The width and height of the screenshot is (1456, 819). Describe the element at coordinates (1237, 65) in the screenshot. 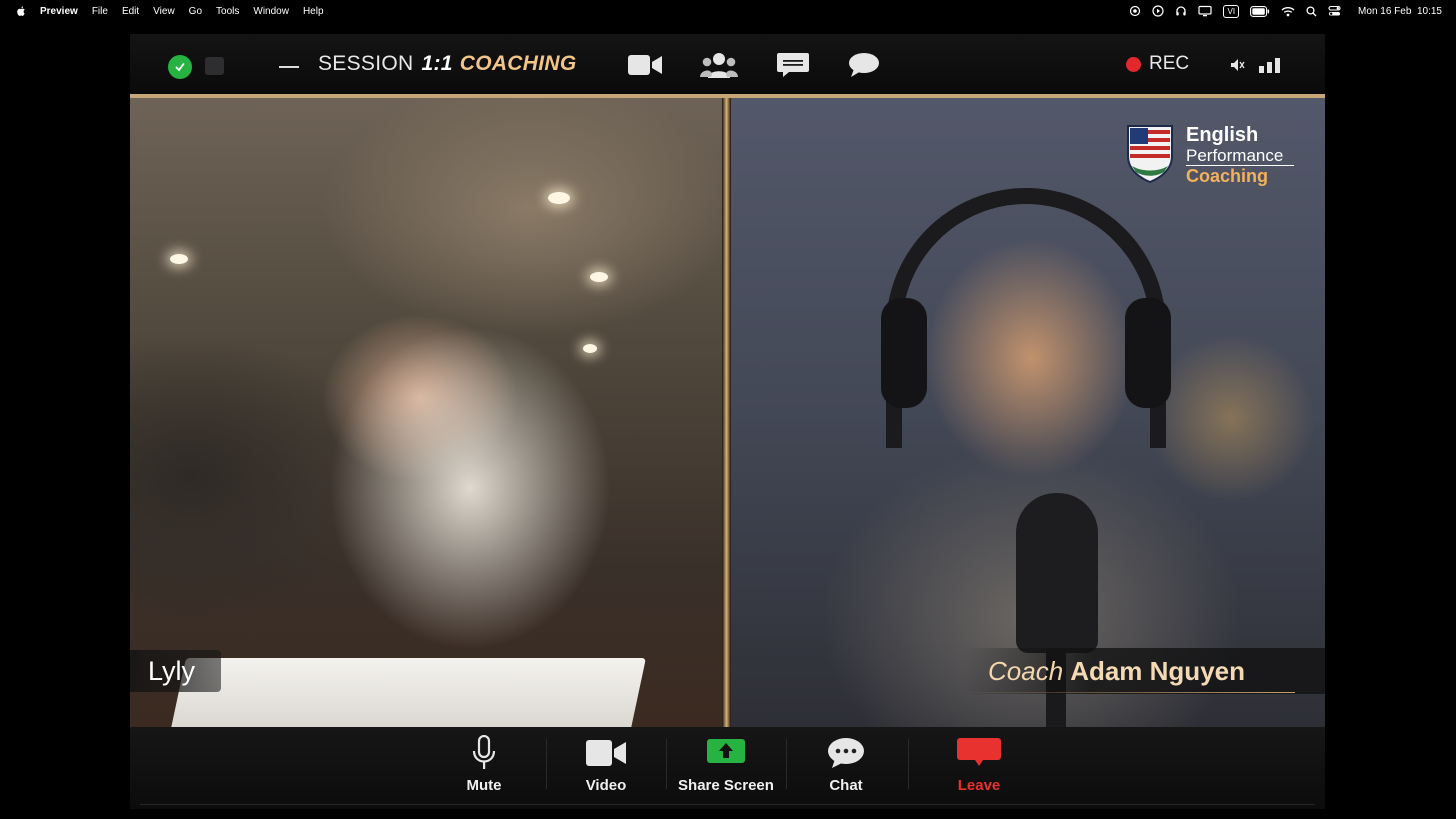

I see `mute-speaker-icon` at that location.